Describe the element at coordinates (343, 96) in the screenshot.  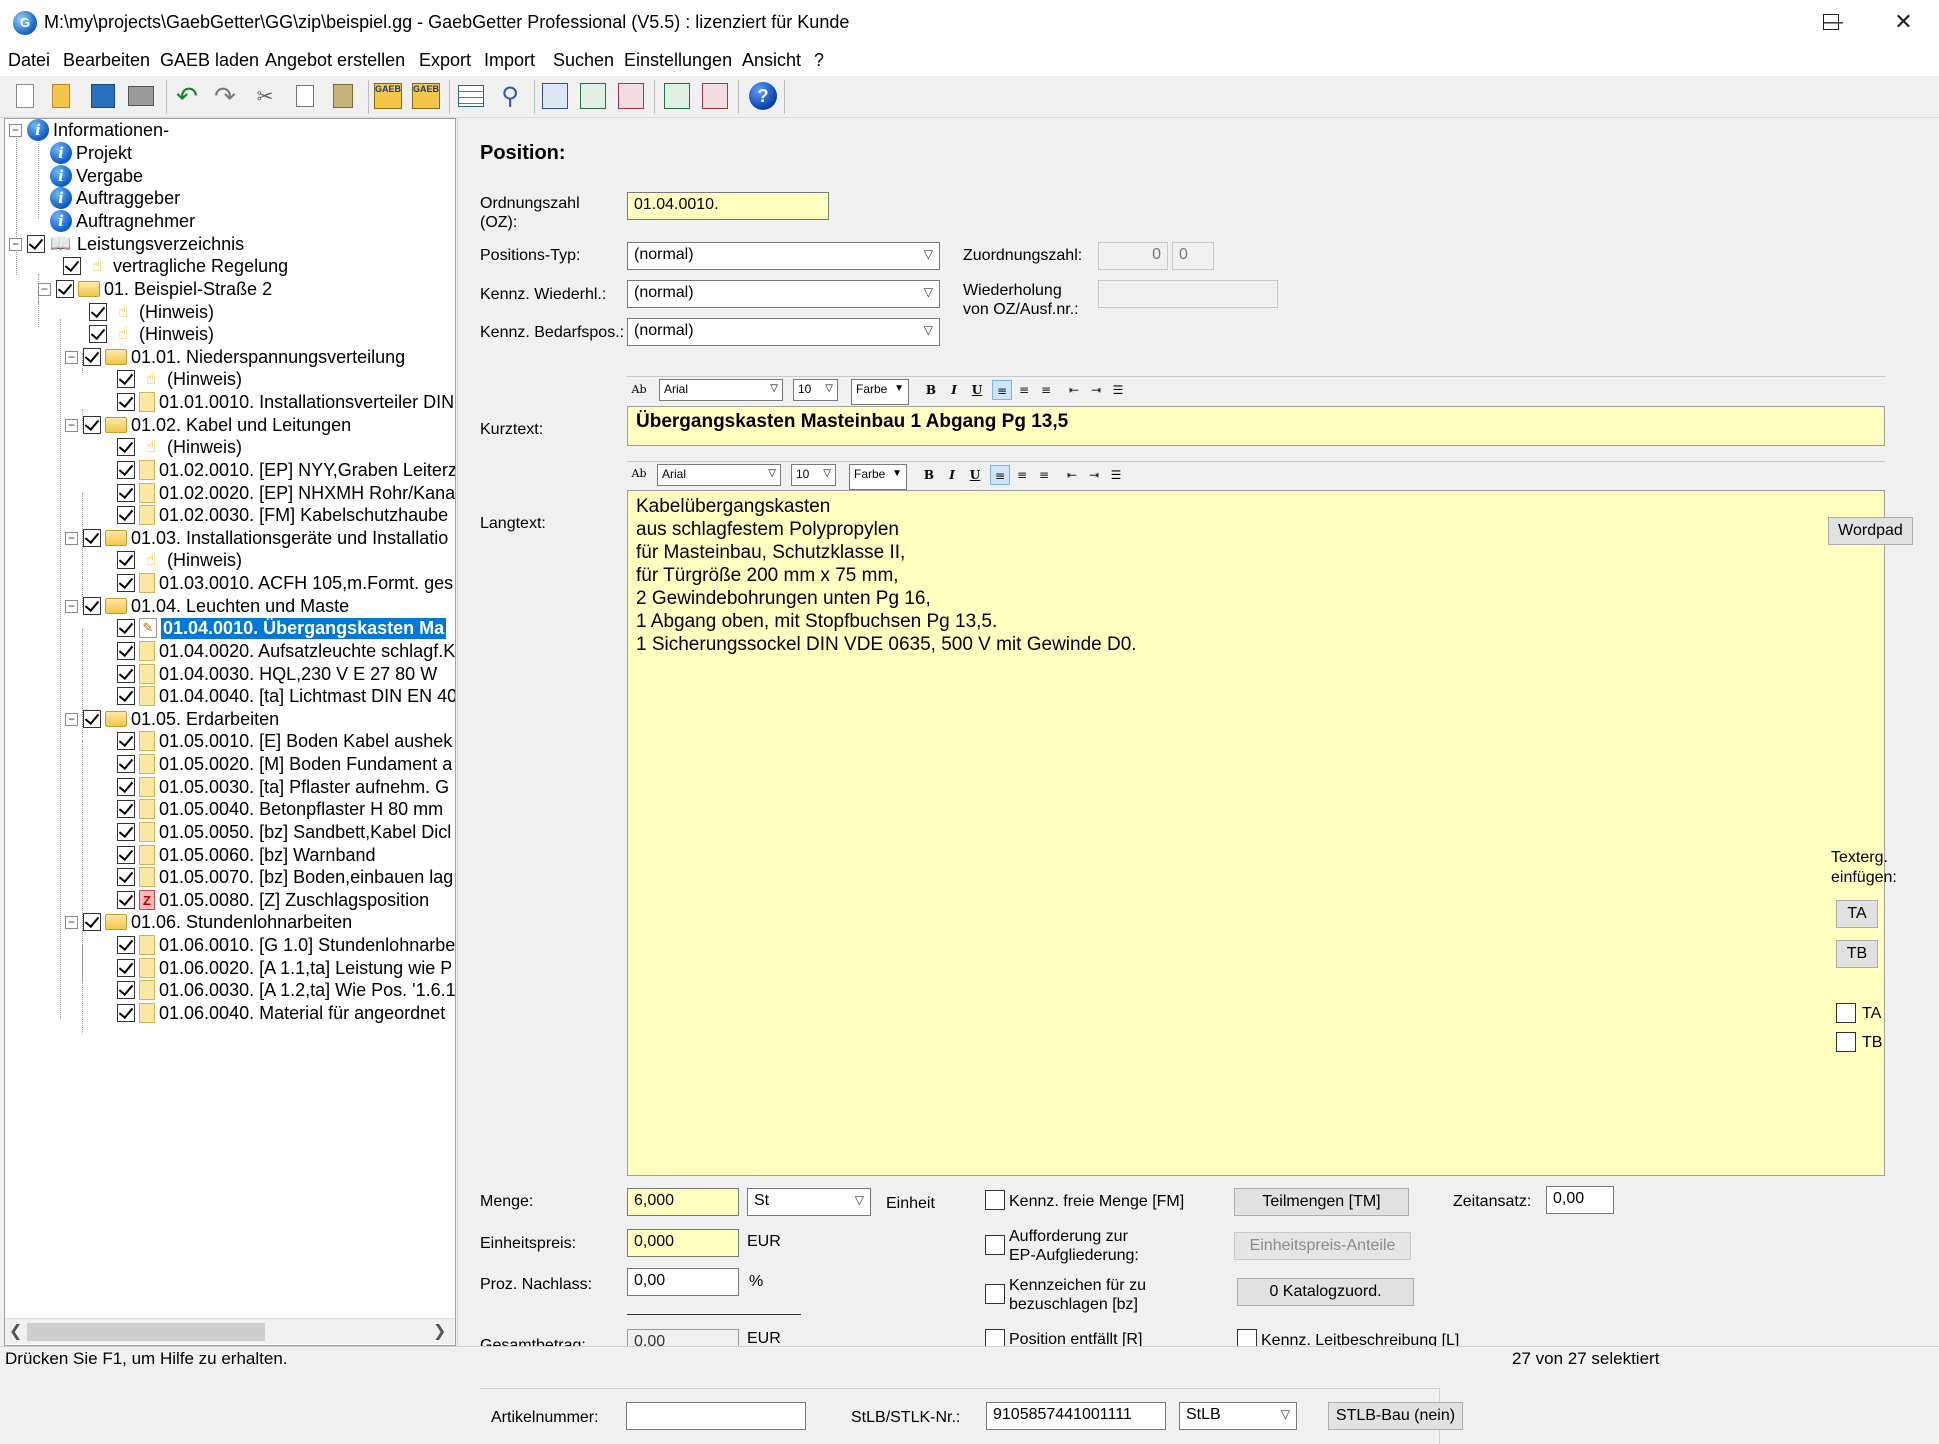
I see `paste-icon` at that location.